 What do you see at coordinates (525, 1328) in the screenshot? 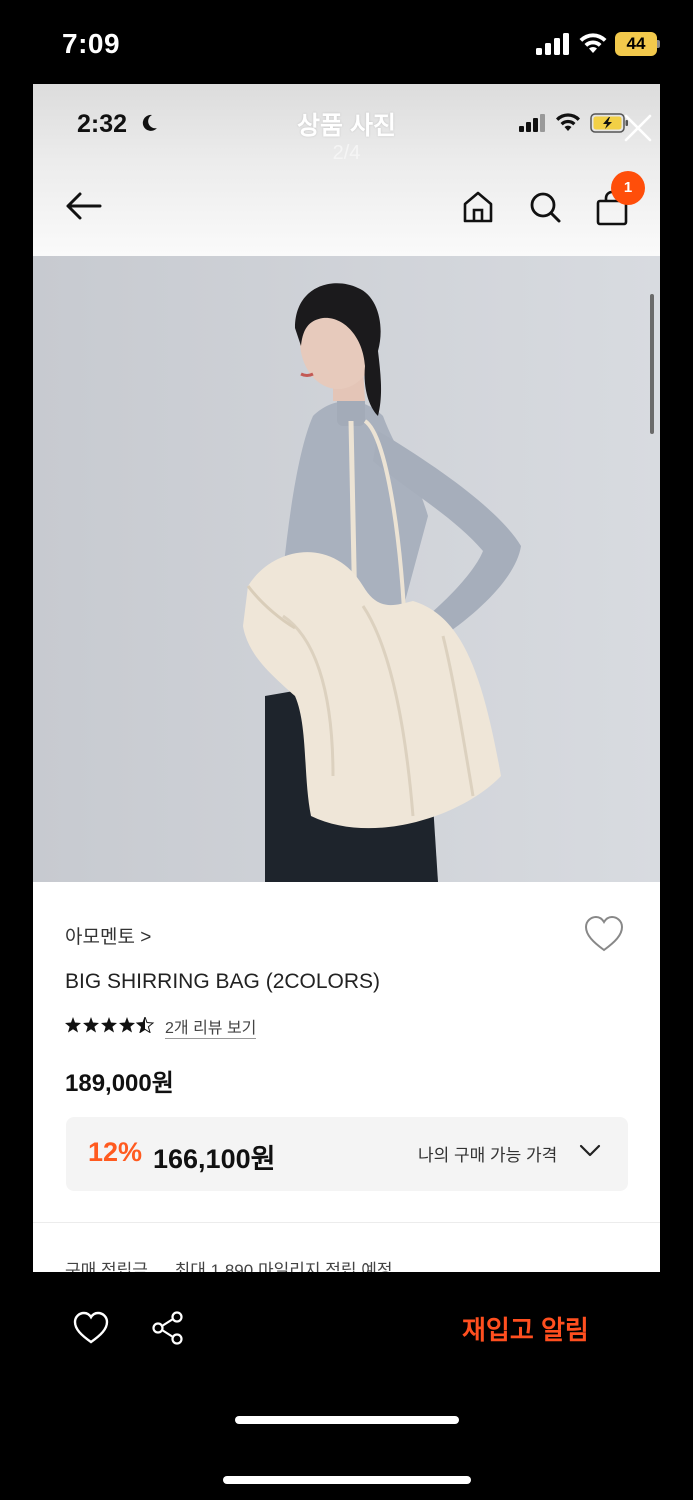
I see `restock-alert-button: 재입고 알림` at bounding box center [525, 1328].